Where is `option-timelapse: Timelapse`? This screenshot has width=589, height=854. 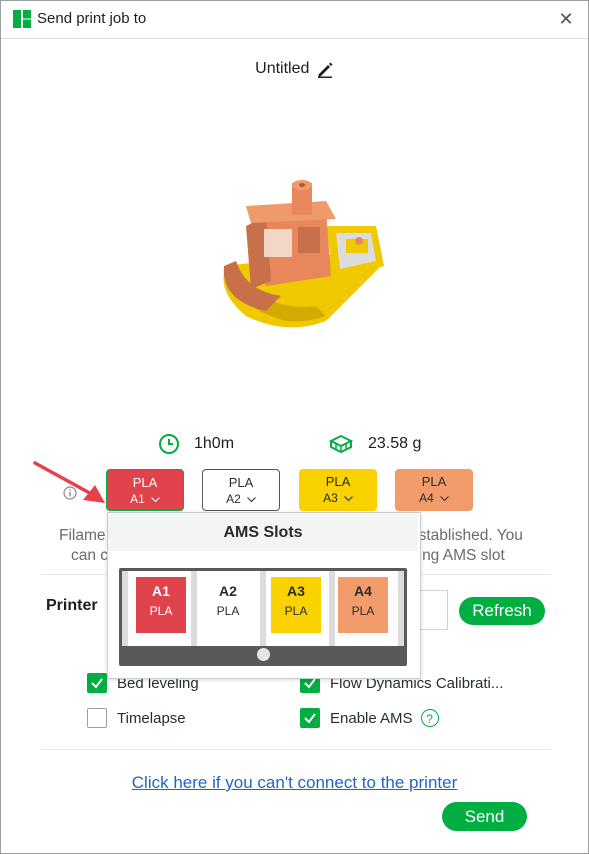 option-timelapse: Timelapse is located at coordinates (136, 718).